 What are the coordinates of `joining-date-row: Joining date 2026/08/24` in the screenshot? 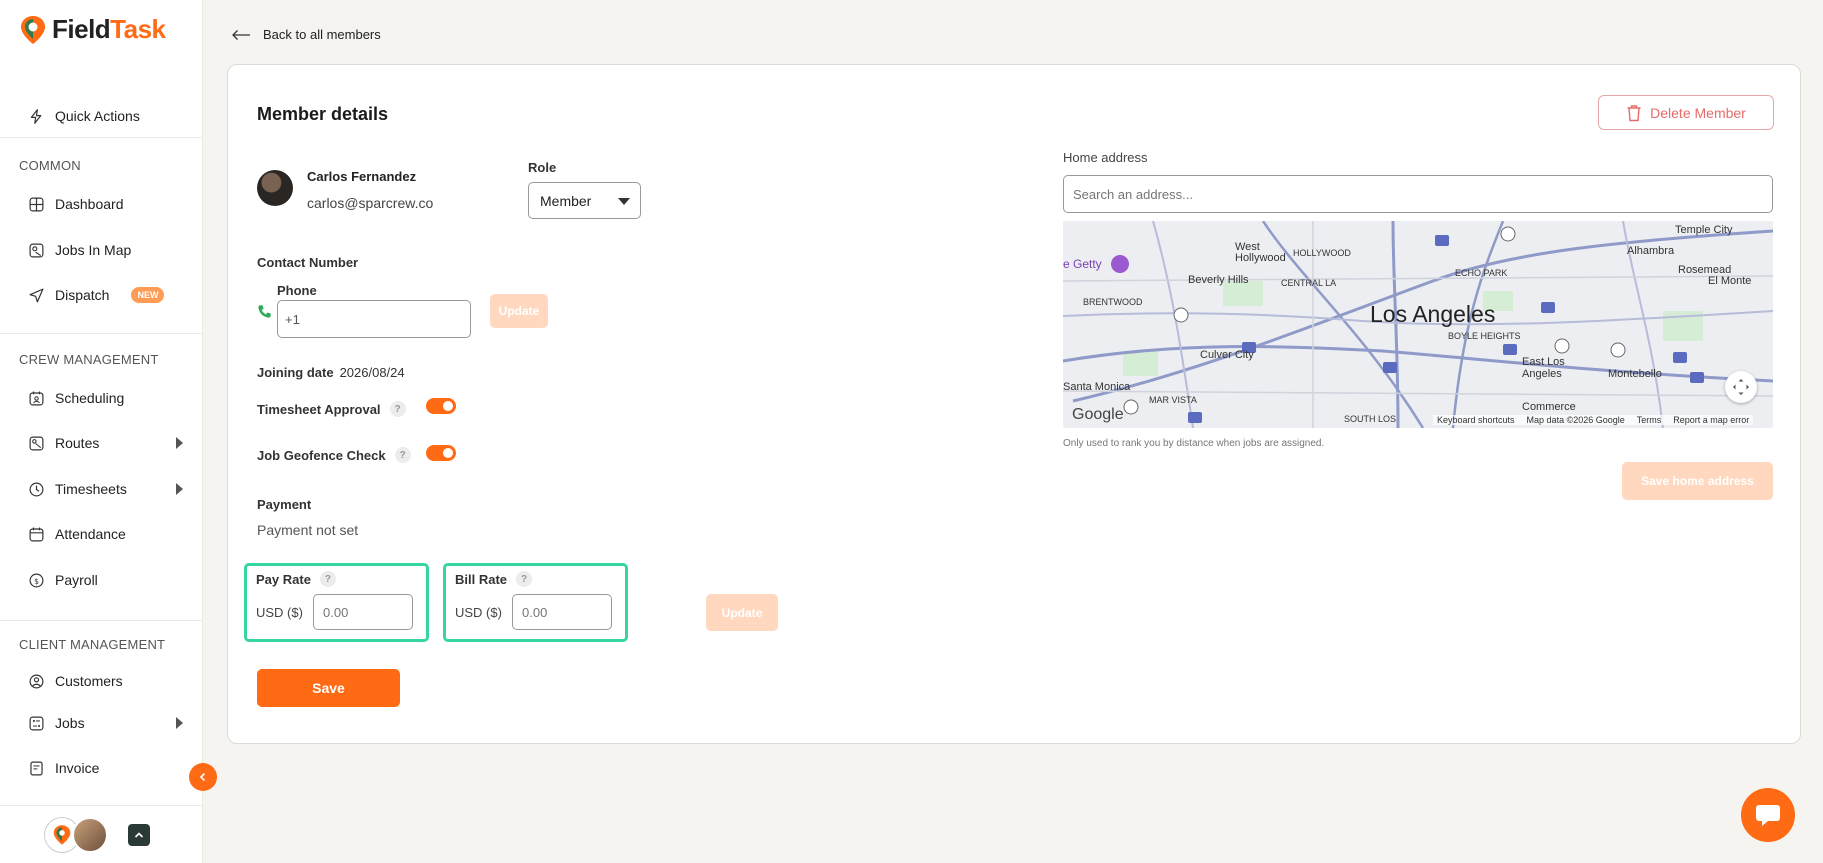 It's located at (331, 372).